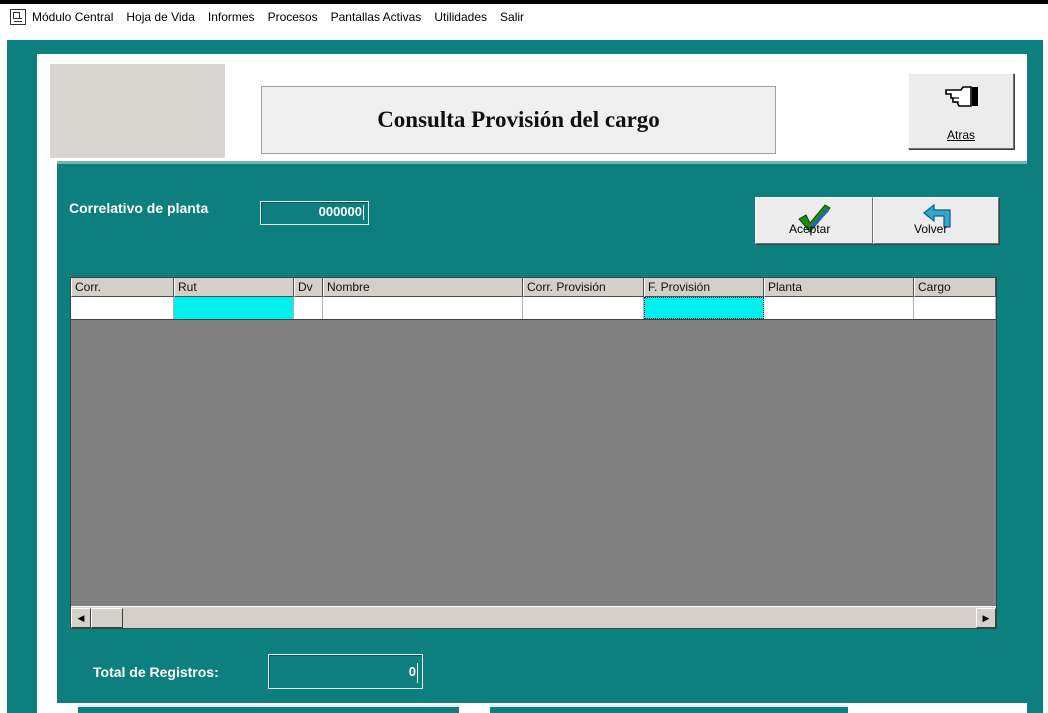 The height and width of the screenshot is (713, 1048). What do you see at coordinates (423, 287) in the screenshot?
I see `column-header-nombre: Nombre` at bounding box center [423, 287].